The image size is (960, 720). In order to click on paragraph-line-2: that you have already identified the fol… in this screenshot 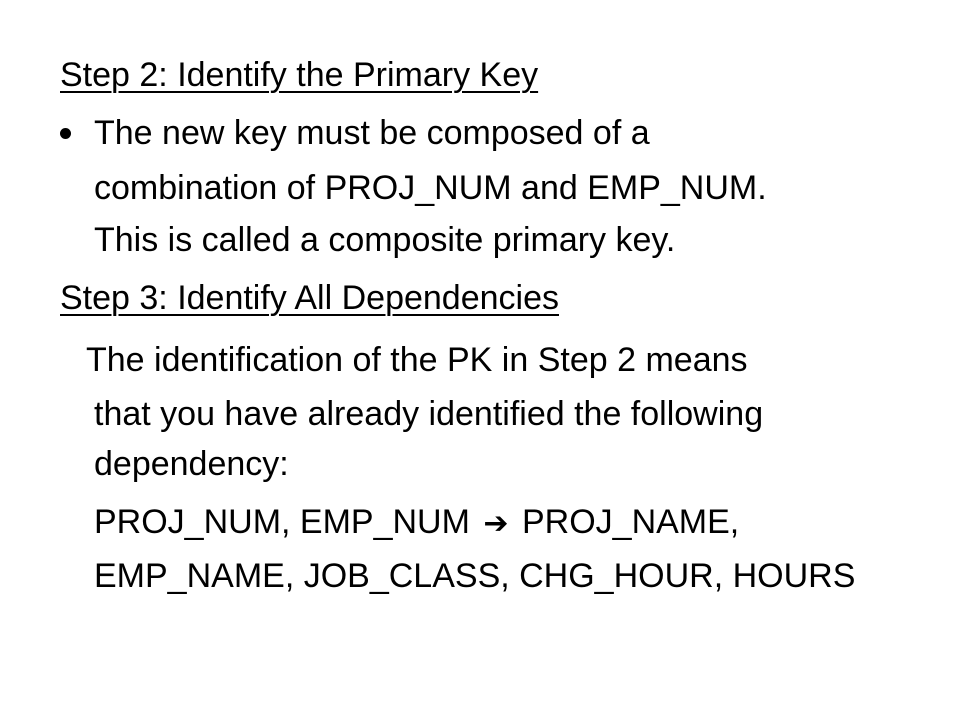, I will do `click(429, 414)`.